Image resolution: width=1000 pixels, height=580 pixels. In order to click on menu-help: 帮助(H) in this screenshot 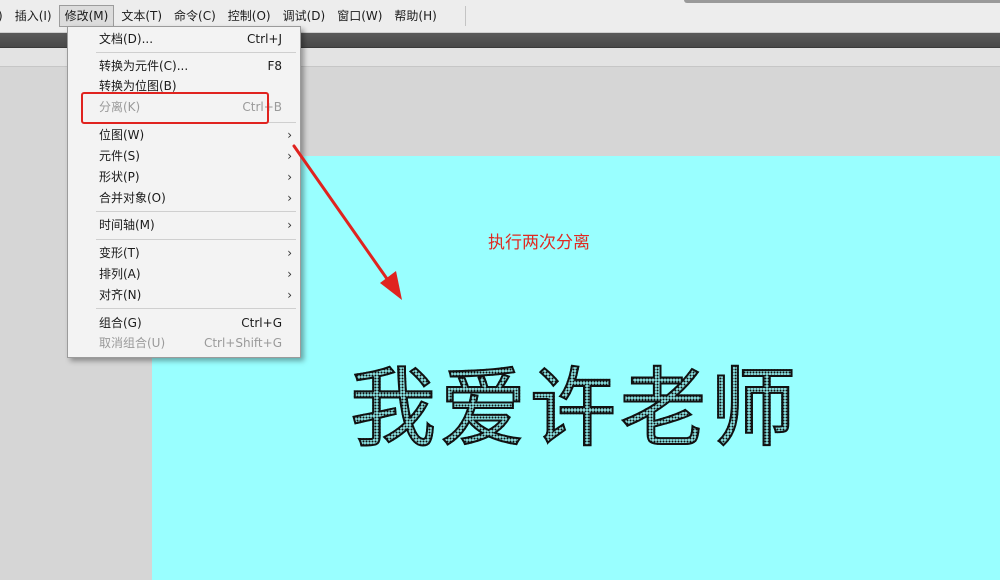, I will do `click(415, 16)`.